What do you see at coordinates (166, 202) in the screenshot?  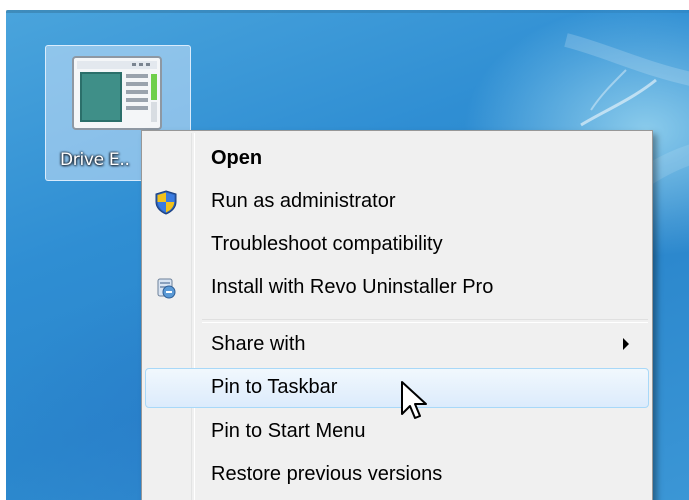 I see `uac-shield-icon` at bounding box center [166, 202].